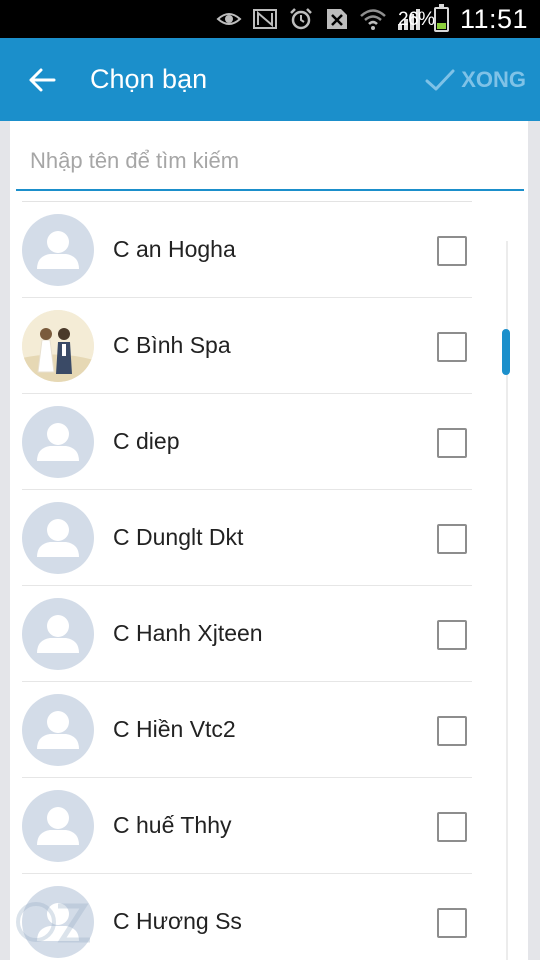 Image resolution: width=540 pixels, height=960 pixels. I want to click on app-bar: Chọn bạn XONG, so click(270, 79).